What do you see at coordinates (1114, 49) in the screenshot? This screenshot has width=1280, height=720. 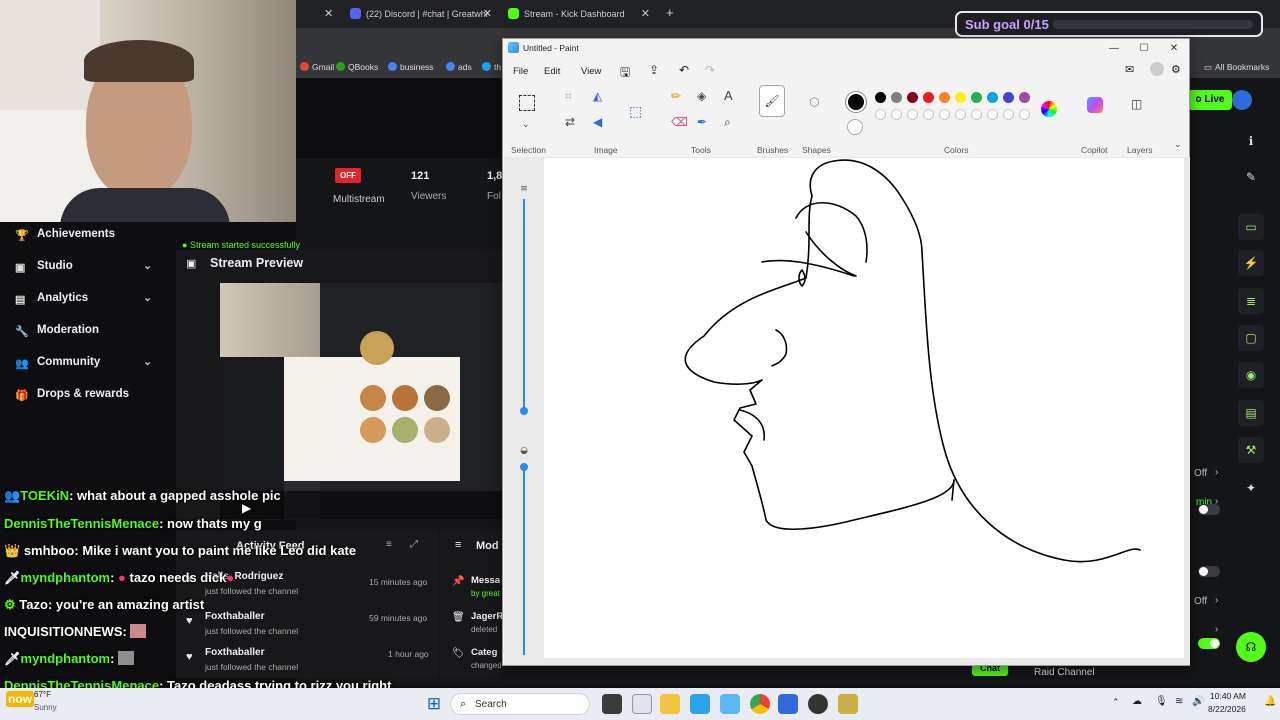 I see `minimize-icon: —` at bounding box center [1114, 49].